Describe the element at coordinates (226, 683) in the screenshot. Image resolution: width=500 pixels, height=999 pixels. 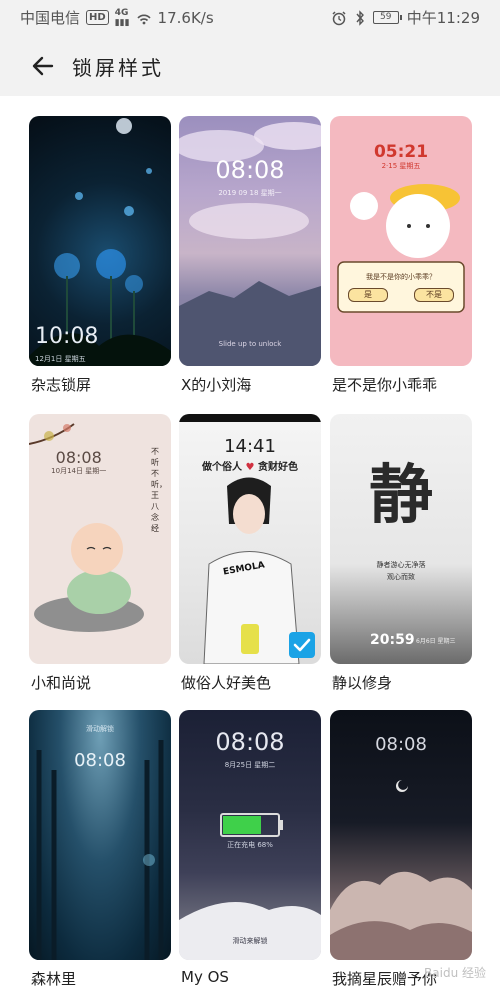
I see `theme-name: 做俗人好美色` at that location.